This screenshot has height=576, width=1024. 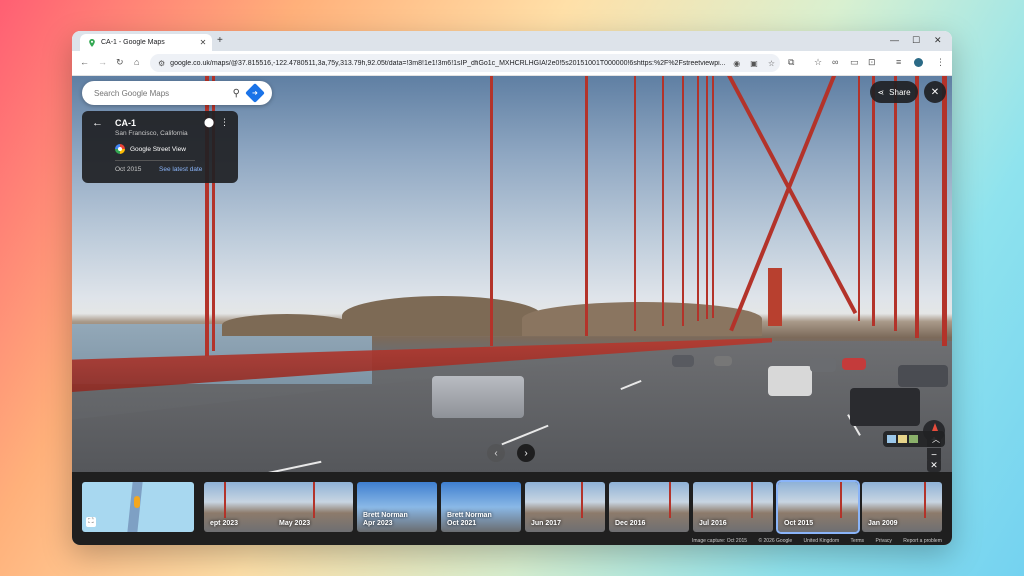 What do you see at coordinates (151, 133) in the screenshot?
I see `location-subtitle: San Francisco, California` at bounding box center [151, 133].